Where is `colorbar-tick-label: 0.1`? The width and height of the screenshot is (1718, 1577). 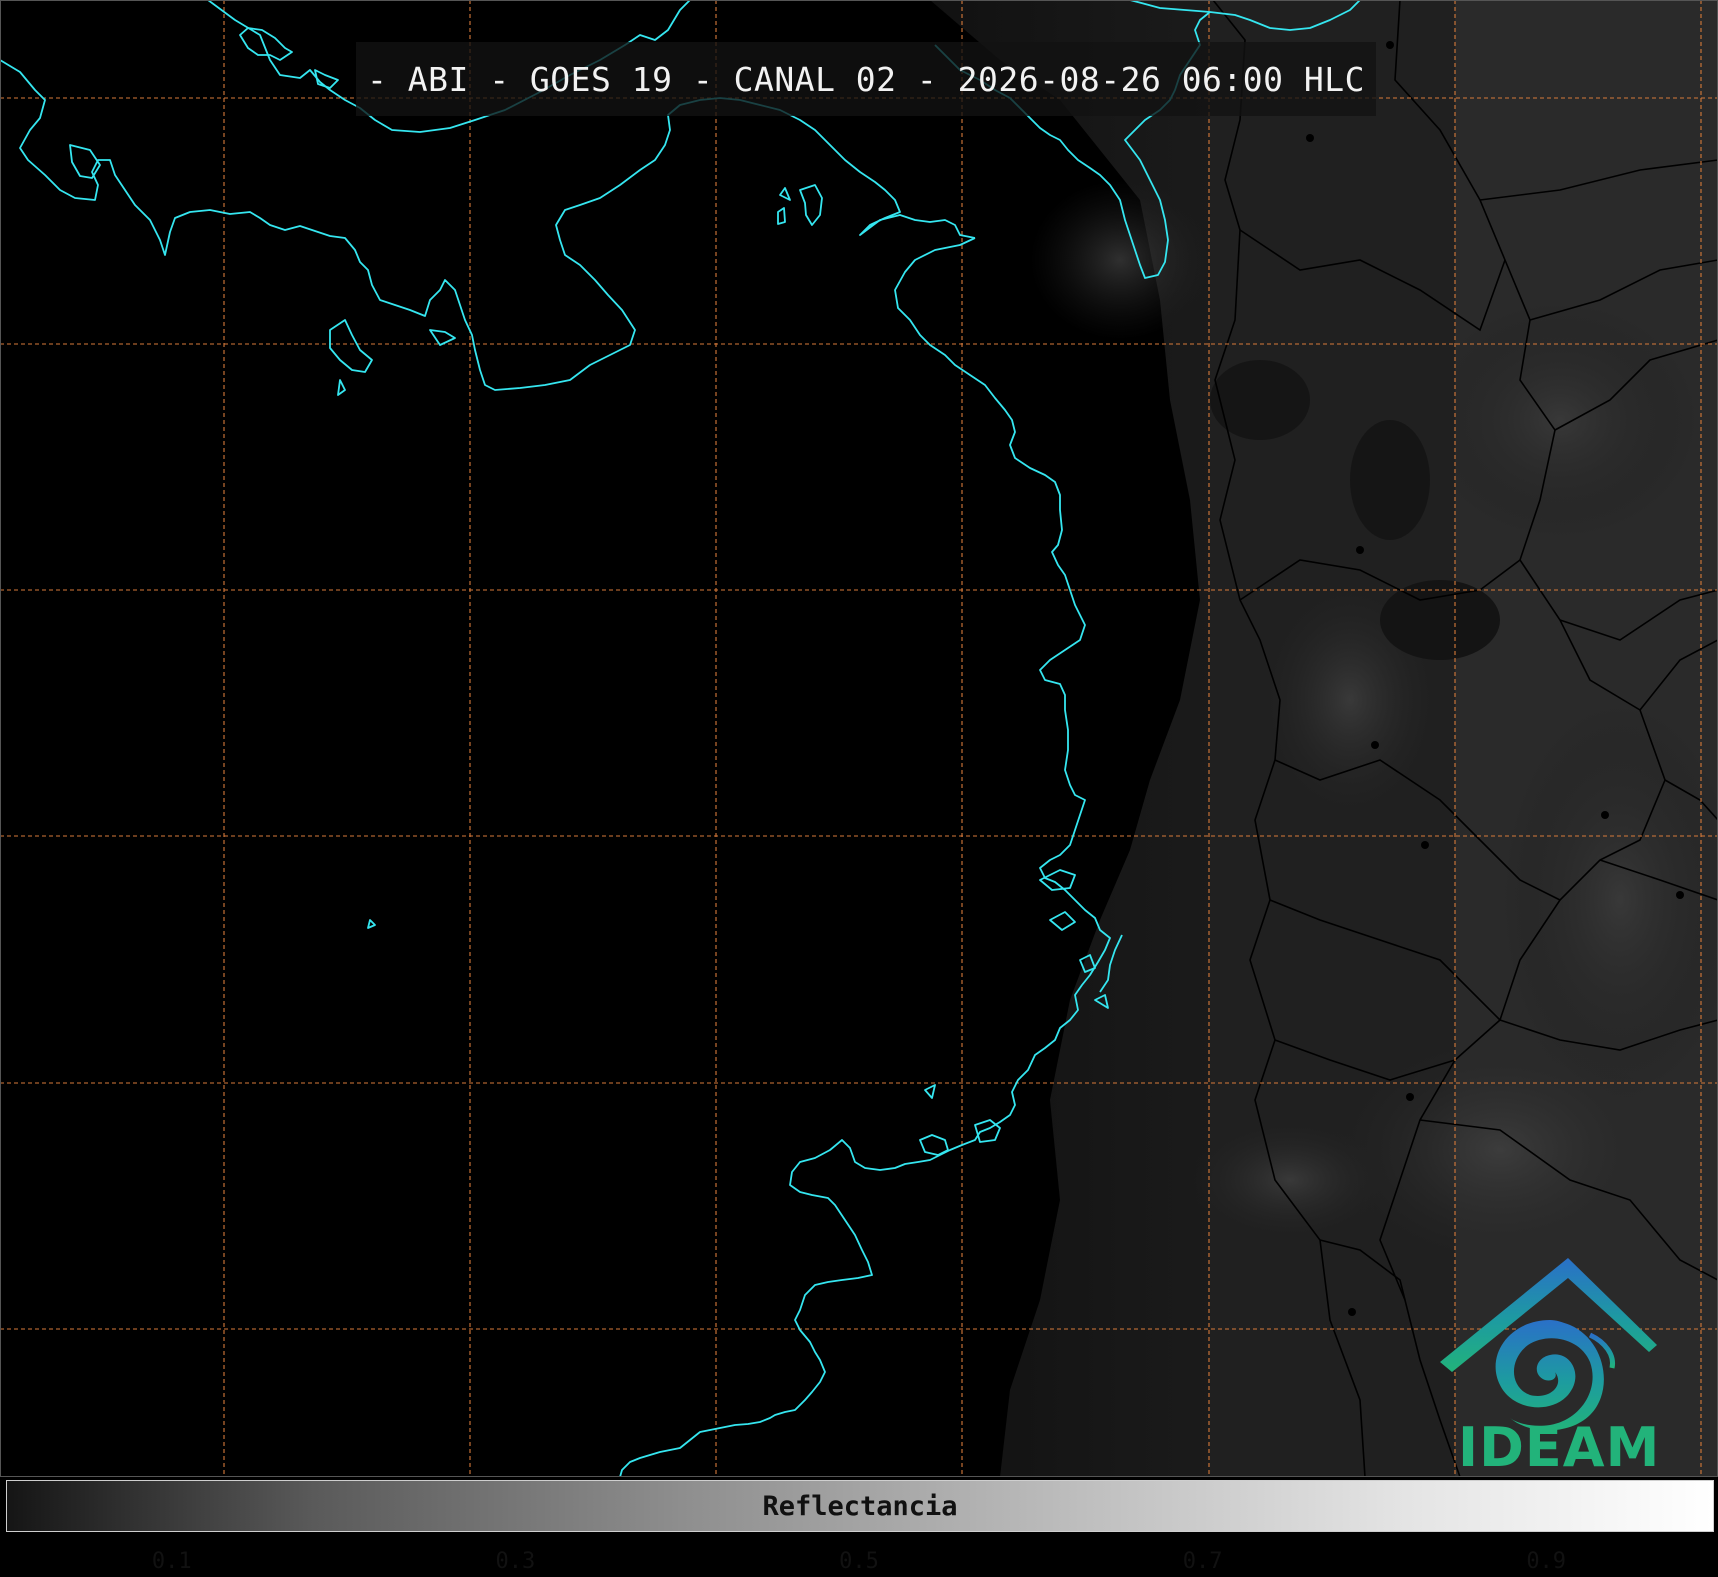 colorbar-tick-label: 0.1 is located at coordinates (172, 1561).